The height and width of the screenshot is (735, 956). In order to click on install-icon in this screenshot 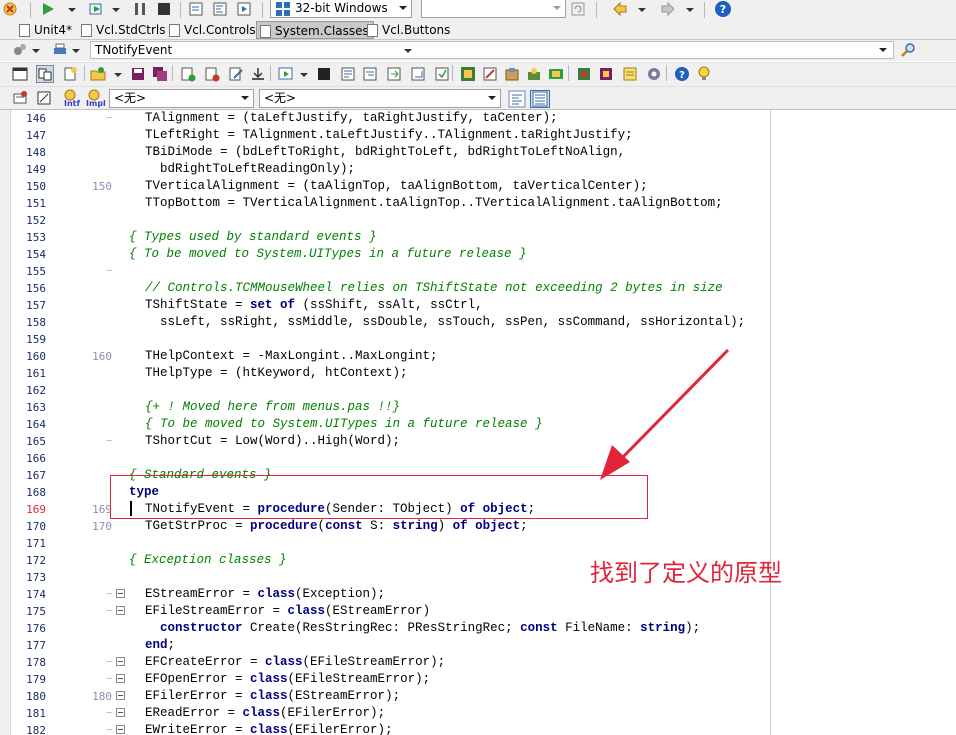, I will do `click(556, 74)`.